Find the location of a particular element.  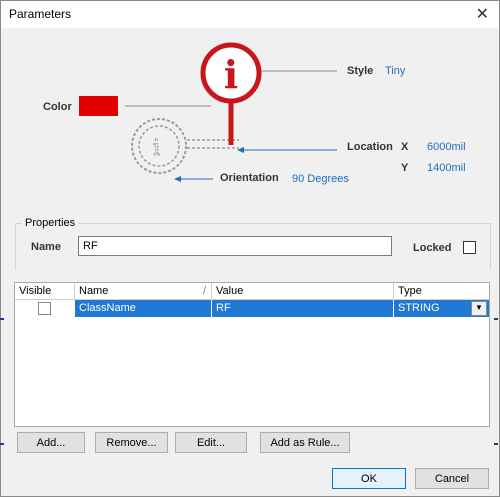

cancel-button: Cancel is located at coordinates (452, 478).